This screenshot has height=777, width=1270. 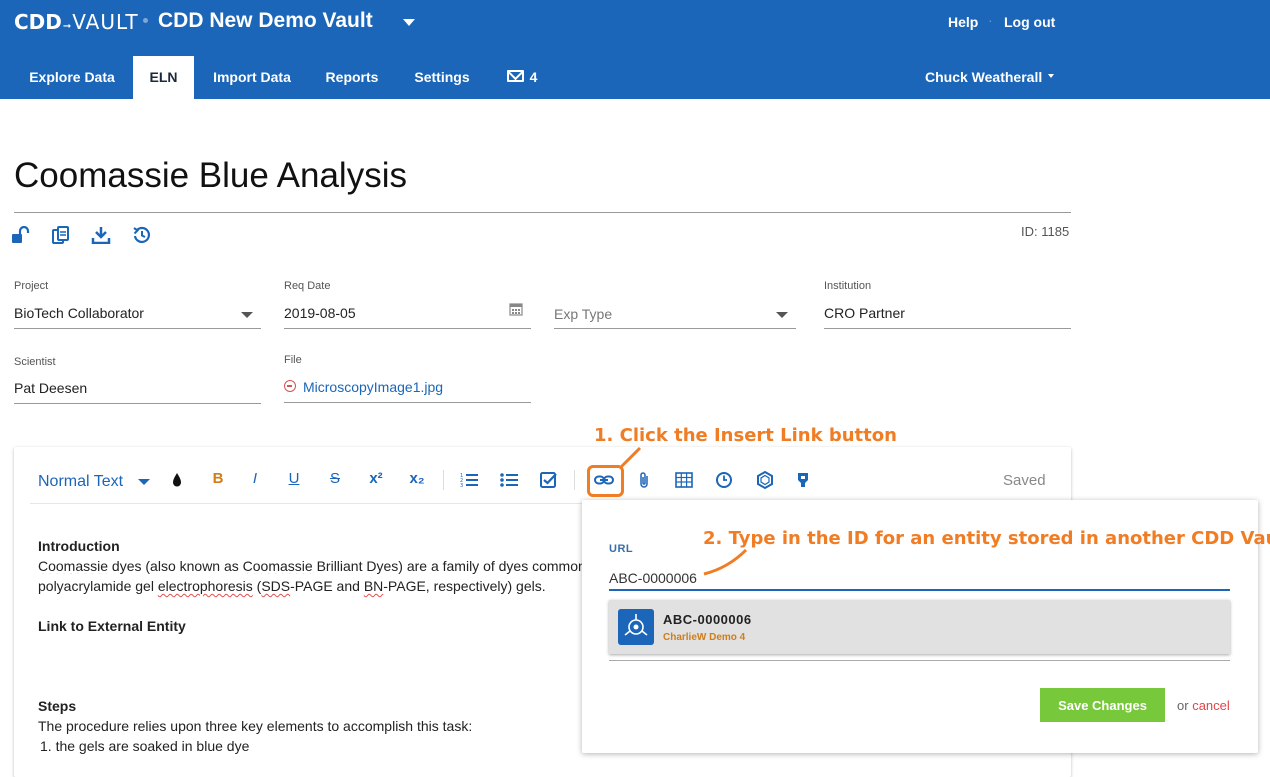 What do you see at coordinates (919, 660) in the screenshot?
I see `suggestion-underline` at bounding box center [919, 660].